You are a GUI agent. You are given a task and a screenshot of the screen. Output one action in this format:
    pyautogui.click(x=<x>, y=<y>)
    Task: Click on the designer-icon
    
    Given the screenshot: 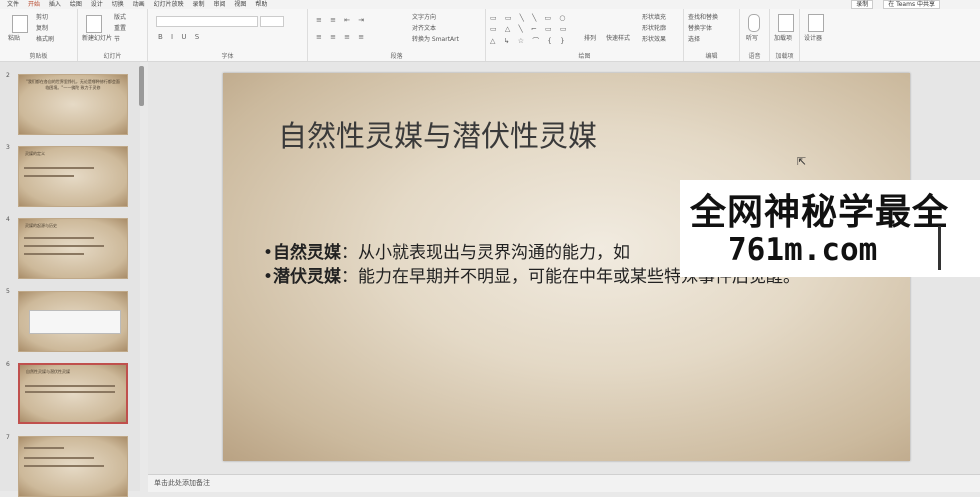 What is the action you would take?
    pyautogui.click(x=816, y=23)
    